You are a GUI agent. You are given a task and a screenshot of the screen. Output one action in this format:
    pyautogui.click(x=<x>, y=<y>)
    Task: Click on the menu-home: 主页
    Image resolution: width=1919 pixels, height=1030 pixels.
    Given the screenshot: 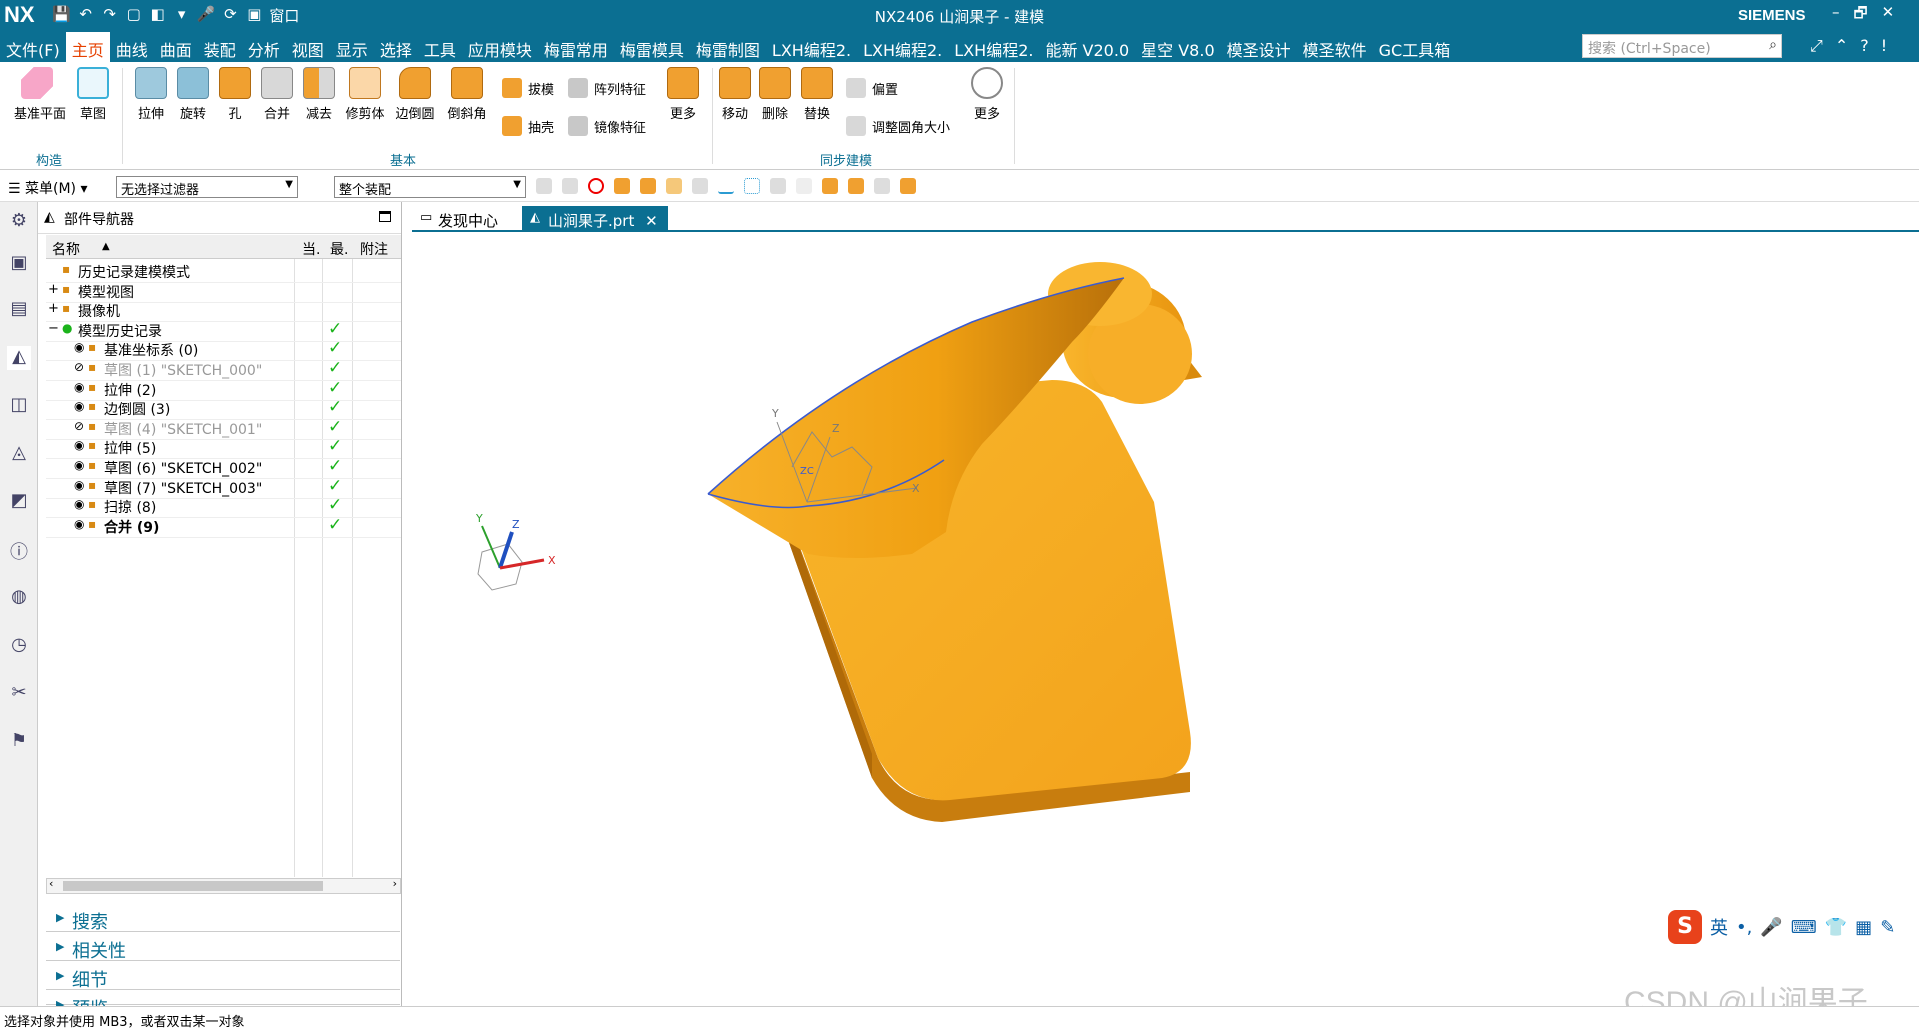 What is the action you would take?
    pyautogui.click(x=87, y=47)
    